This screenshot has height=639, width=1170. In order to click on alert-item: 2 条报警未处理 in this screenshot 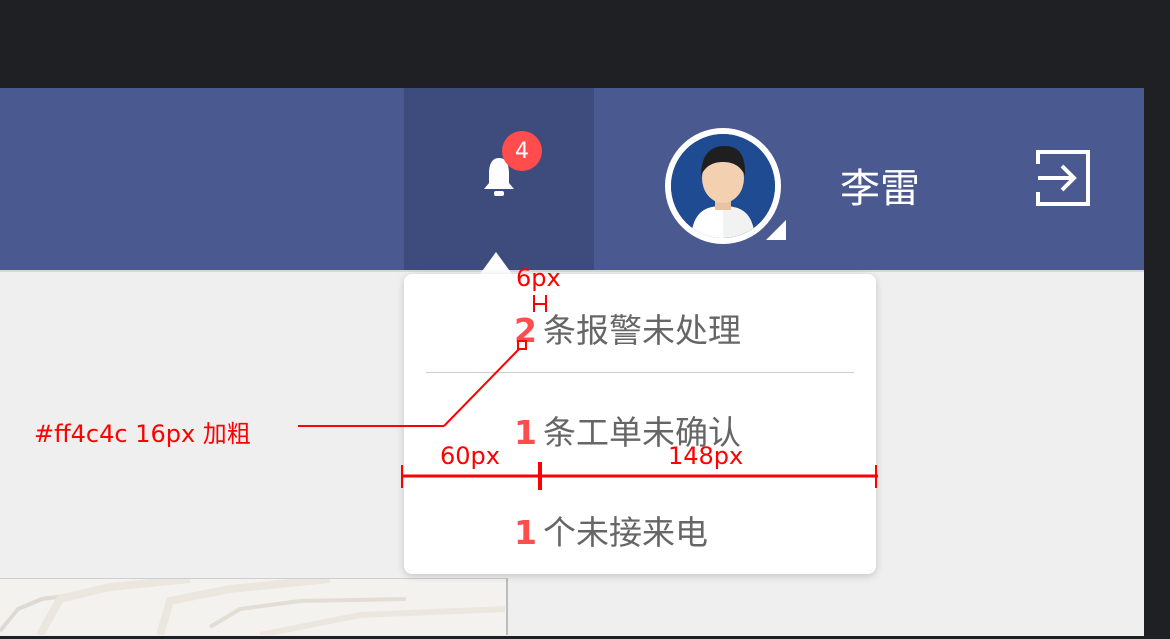, I will do `click(627, 328)`.